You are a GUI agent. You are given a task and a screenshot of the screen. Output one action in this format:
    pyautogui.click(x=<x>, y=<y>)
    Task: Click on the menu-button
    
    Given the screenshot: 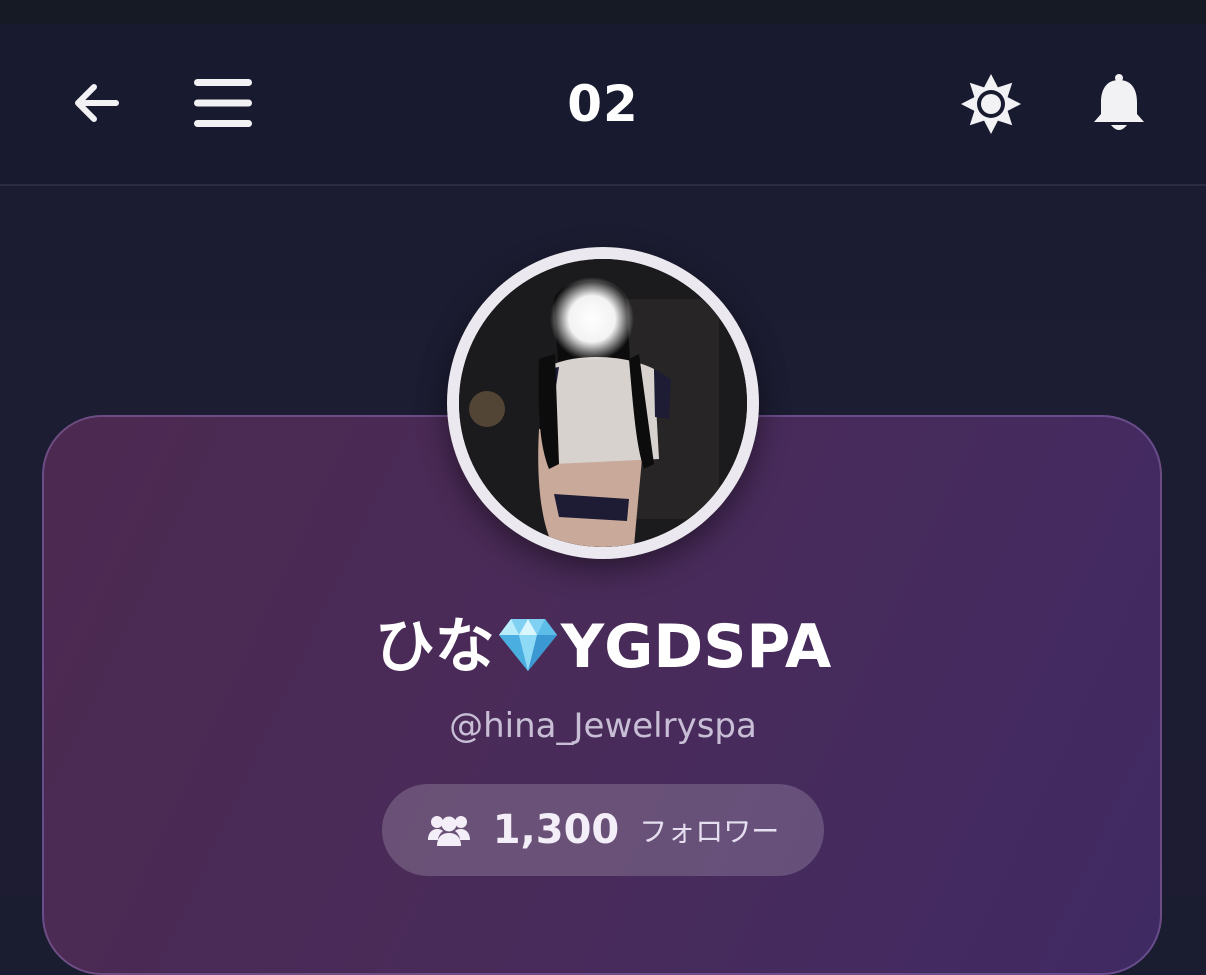 What is the action you would take?
    pyautogui.click(x=223, y=103)
    